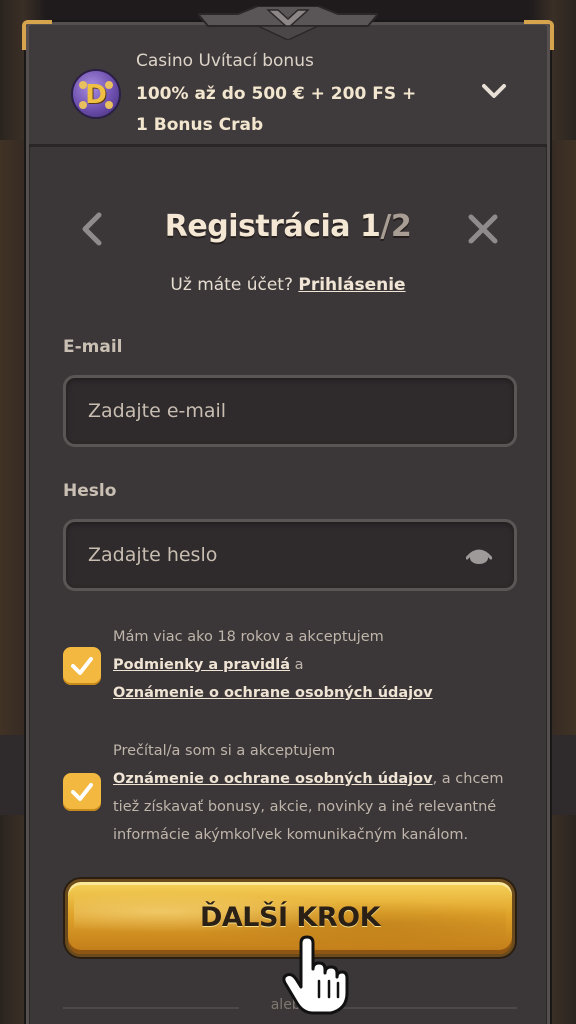 This screenshot has width=576, height=1024. Describe the element at coordinates (315, 975) in the screenshot. I see `pointer-hand-icon` at that location.